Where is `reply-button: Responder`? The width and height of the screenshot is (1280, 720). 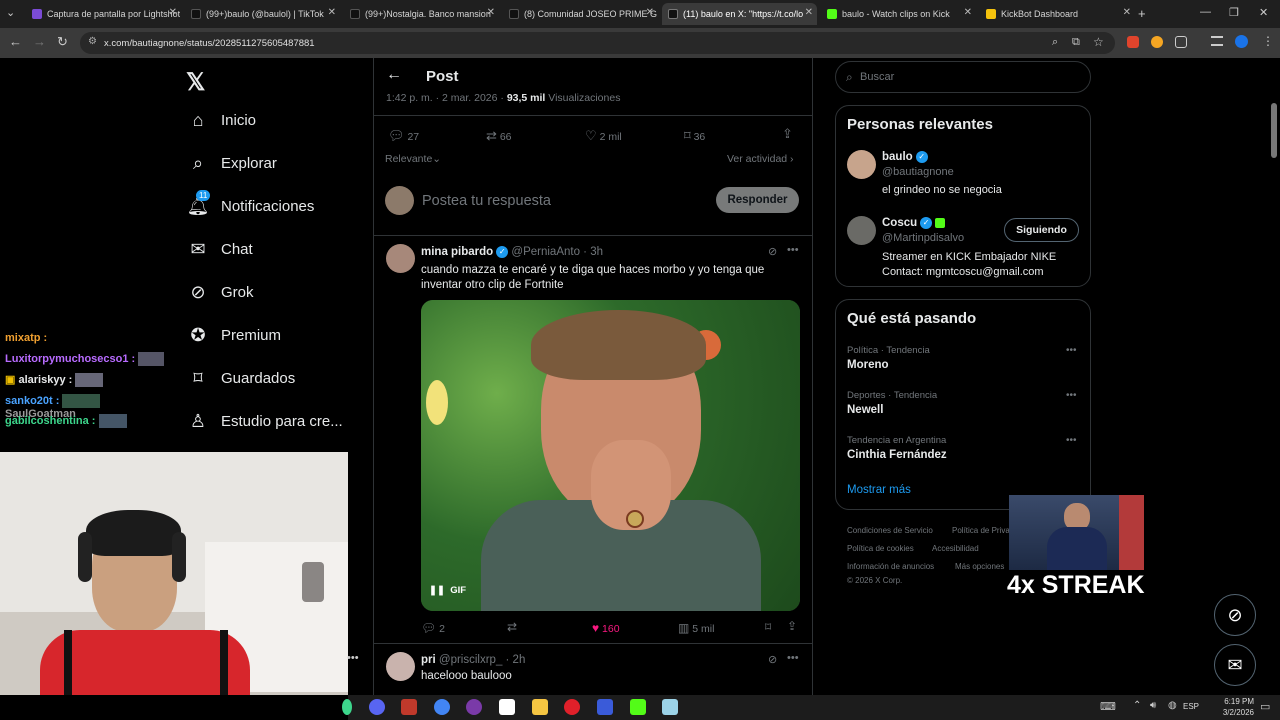
reply-button: Responder is located at coordinates (757, 200).